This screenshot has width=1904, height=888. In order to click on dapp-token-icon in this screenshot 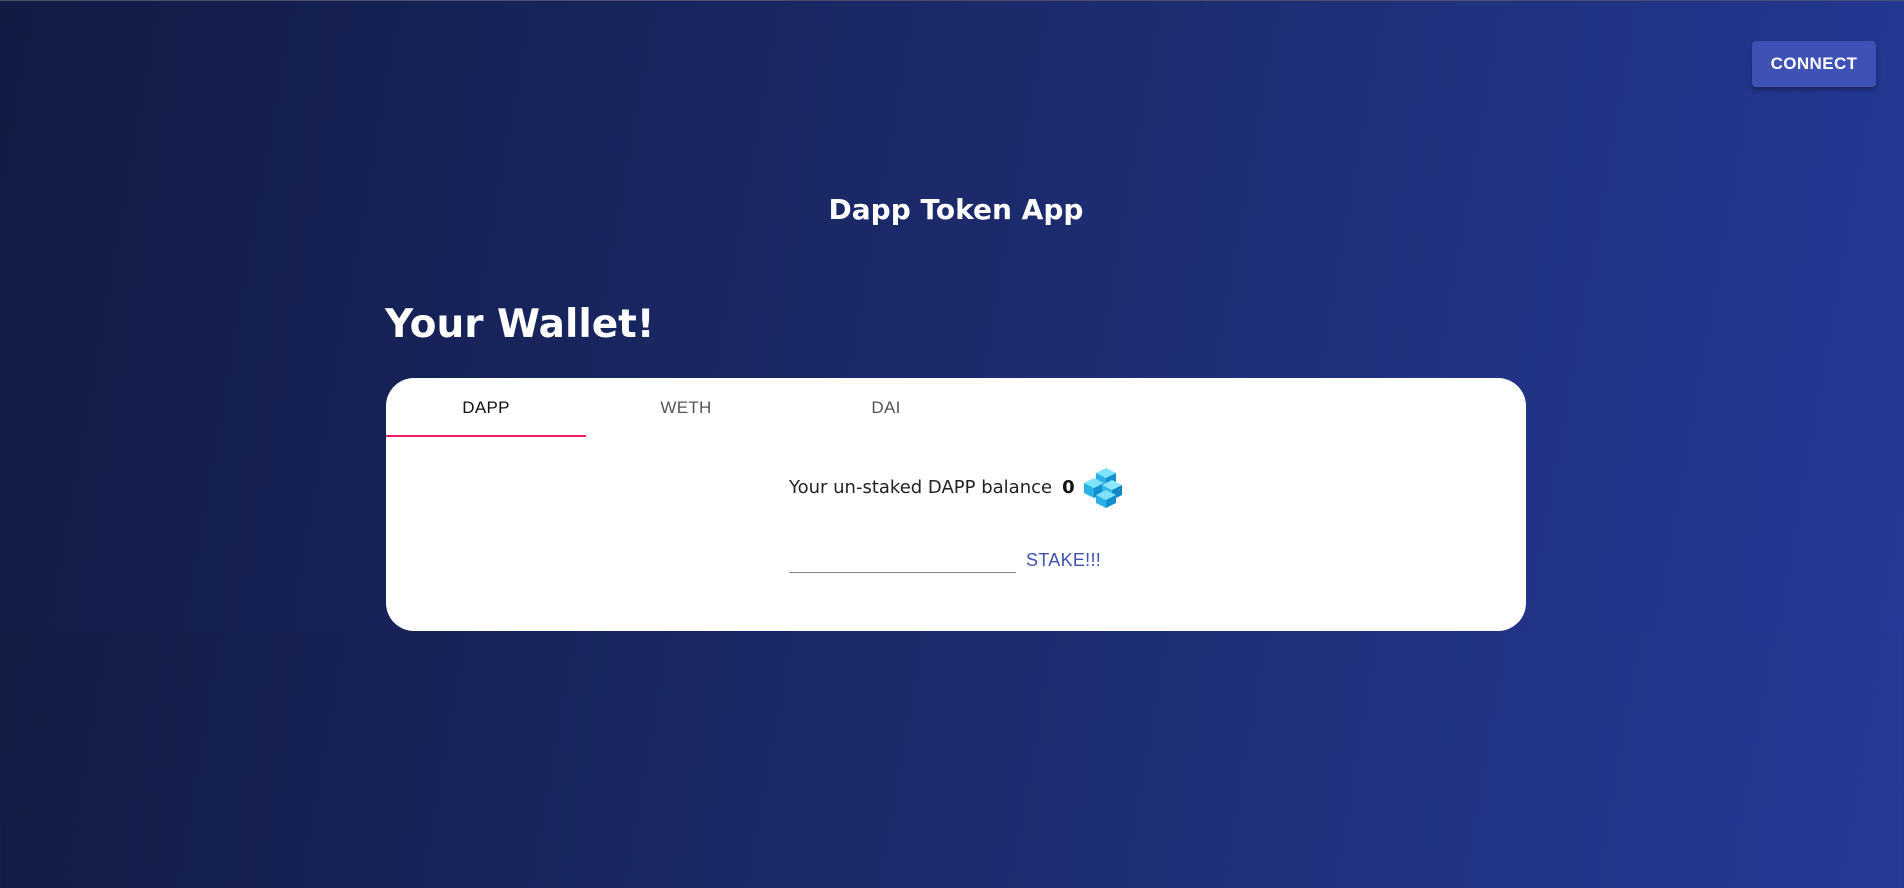, I will do `click(1102, 488)`.